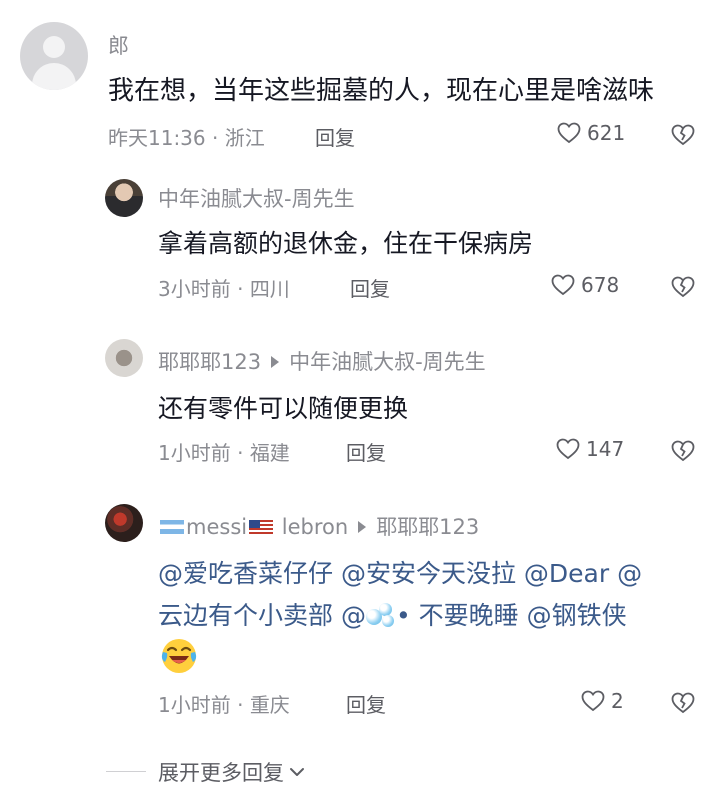  Describe the element at coordinates (617, 701) in the screenshot. I see `like-count: 2` at that location.